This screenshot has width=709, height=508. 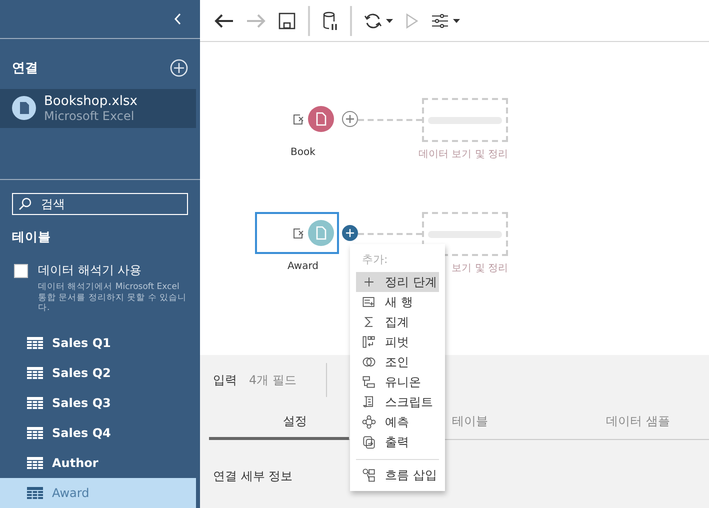 I want to click on predict-icon, so click(x=369, y=422).